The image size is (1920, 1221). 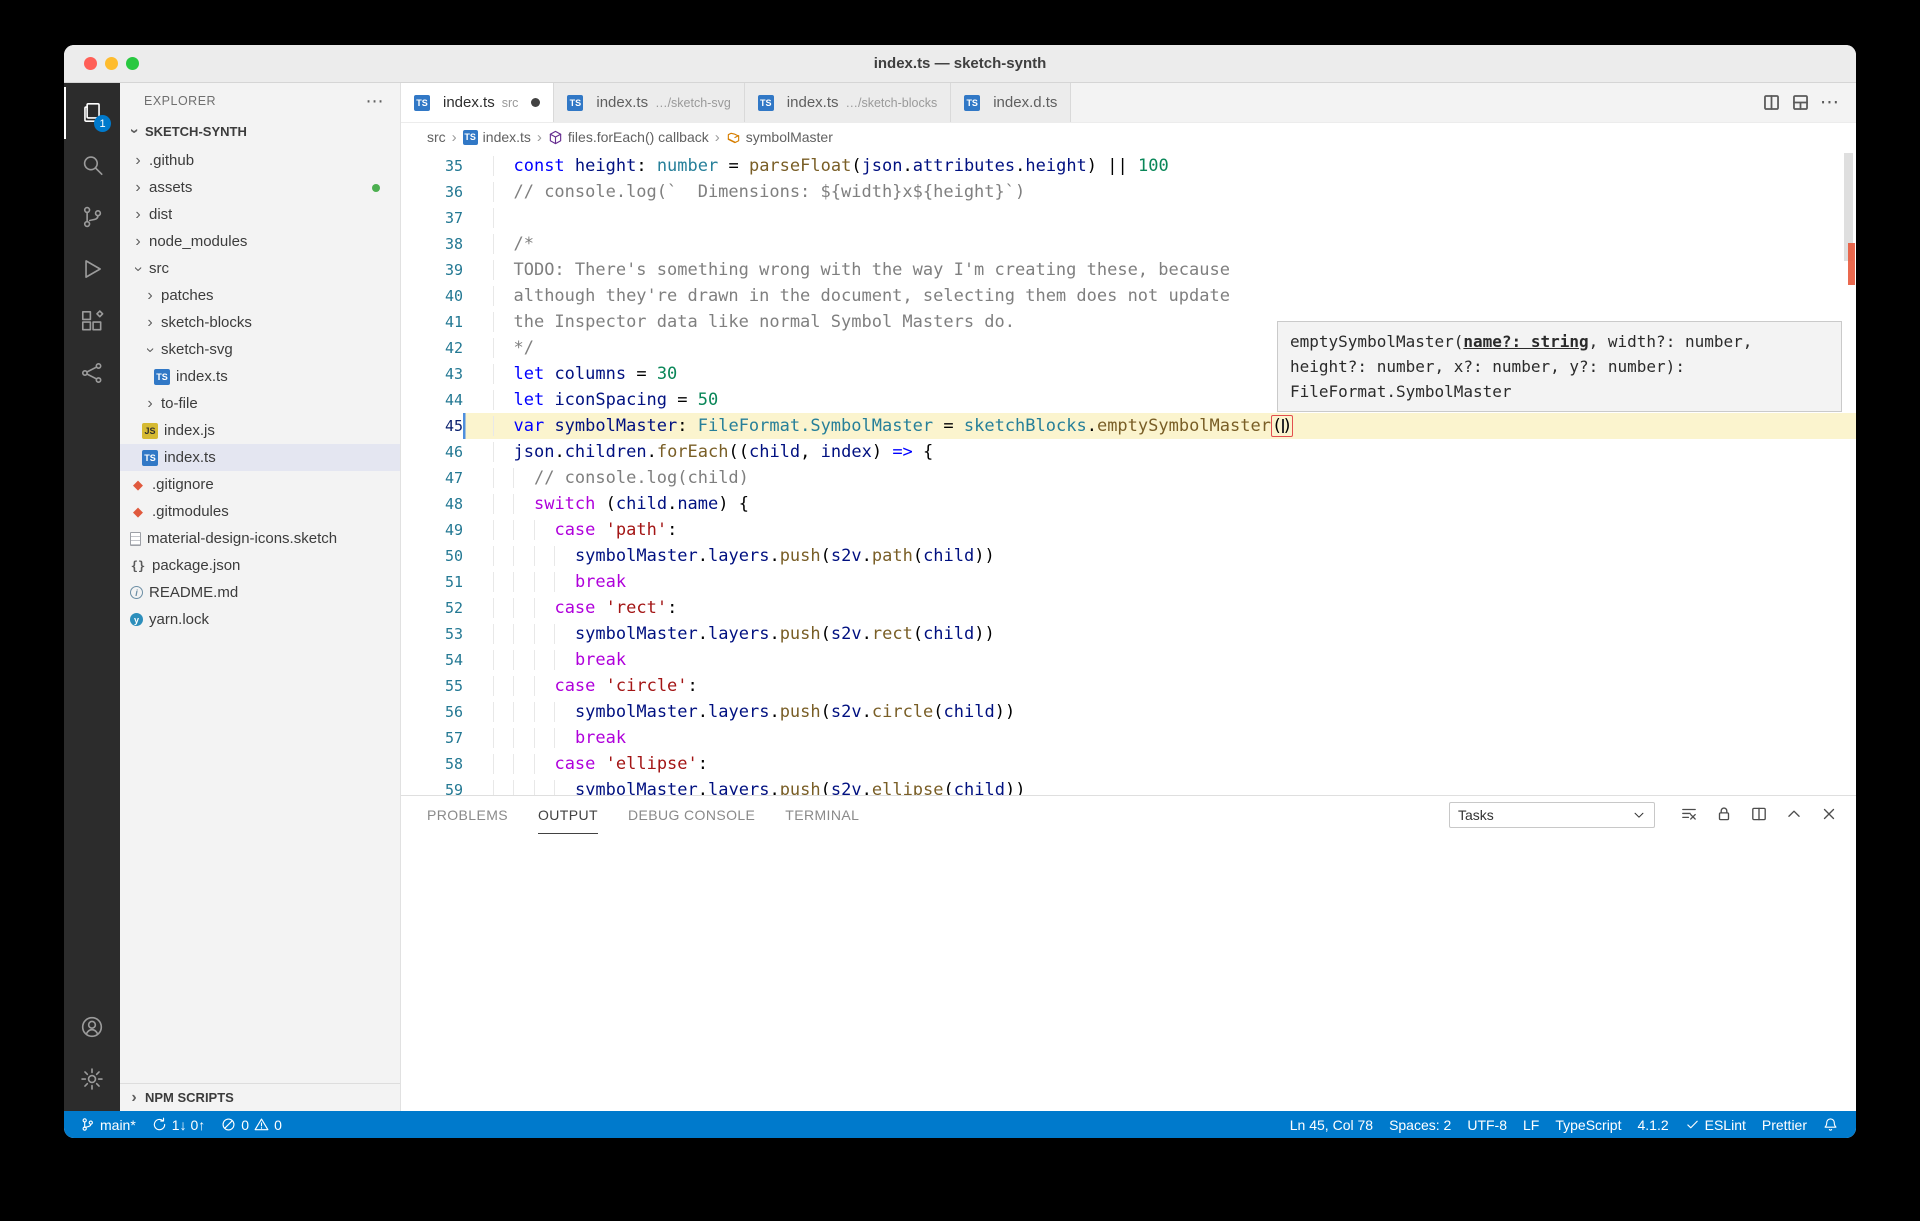 What do you see at coordinates (92, 373) in the screenshot?
I see `activity-references-button` at bounding box center [92, 373].